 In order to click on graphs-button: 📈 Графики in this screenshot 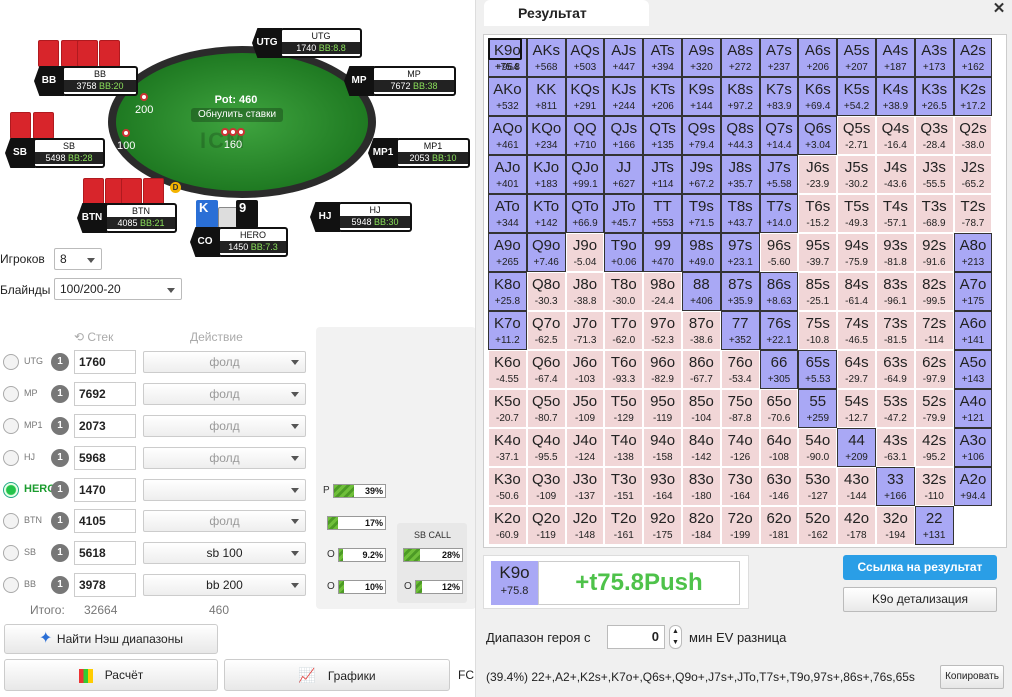, I will do `click(337, 675)`.